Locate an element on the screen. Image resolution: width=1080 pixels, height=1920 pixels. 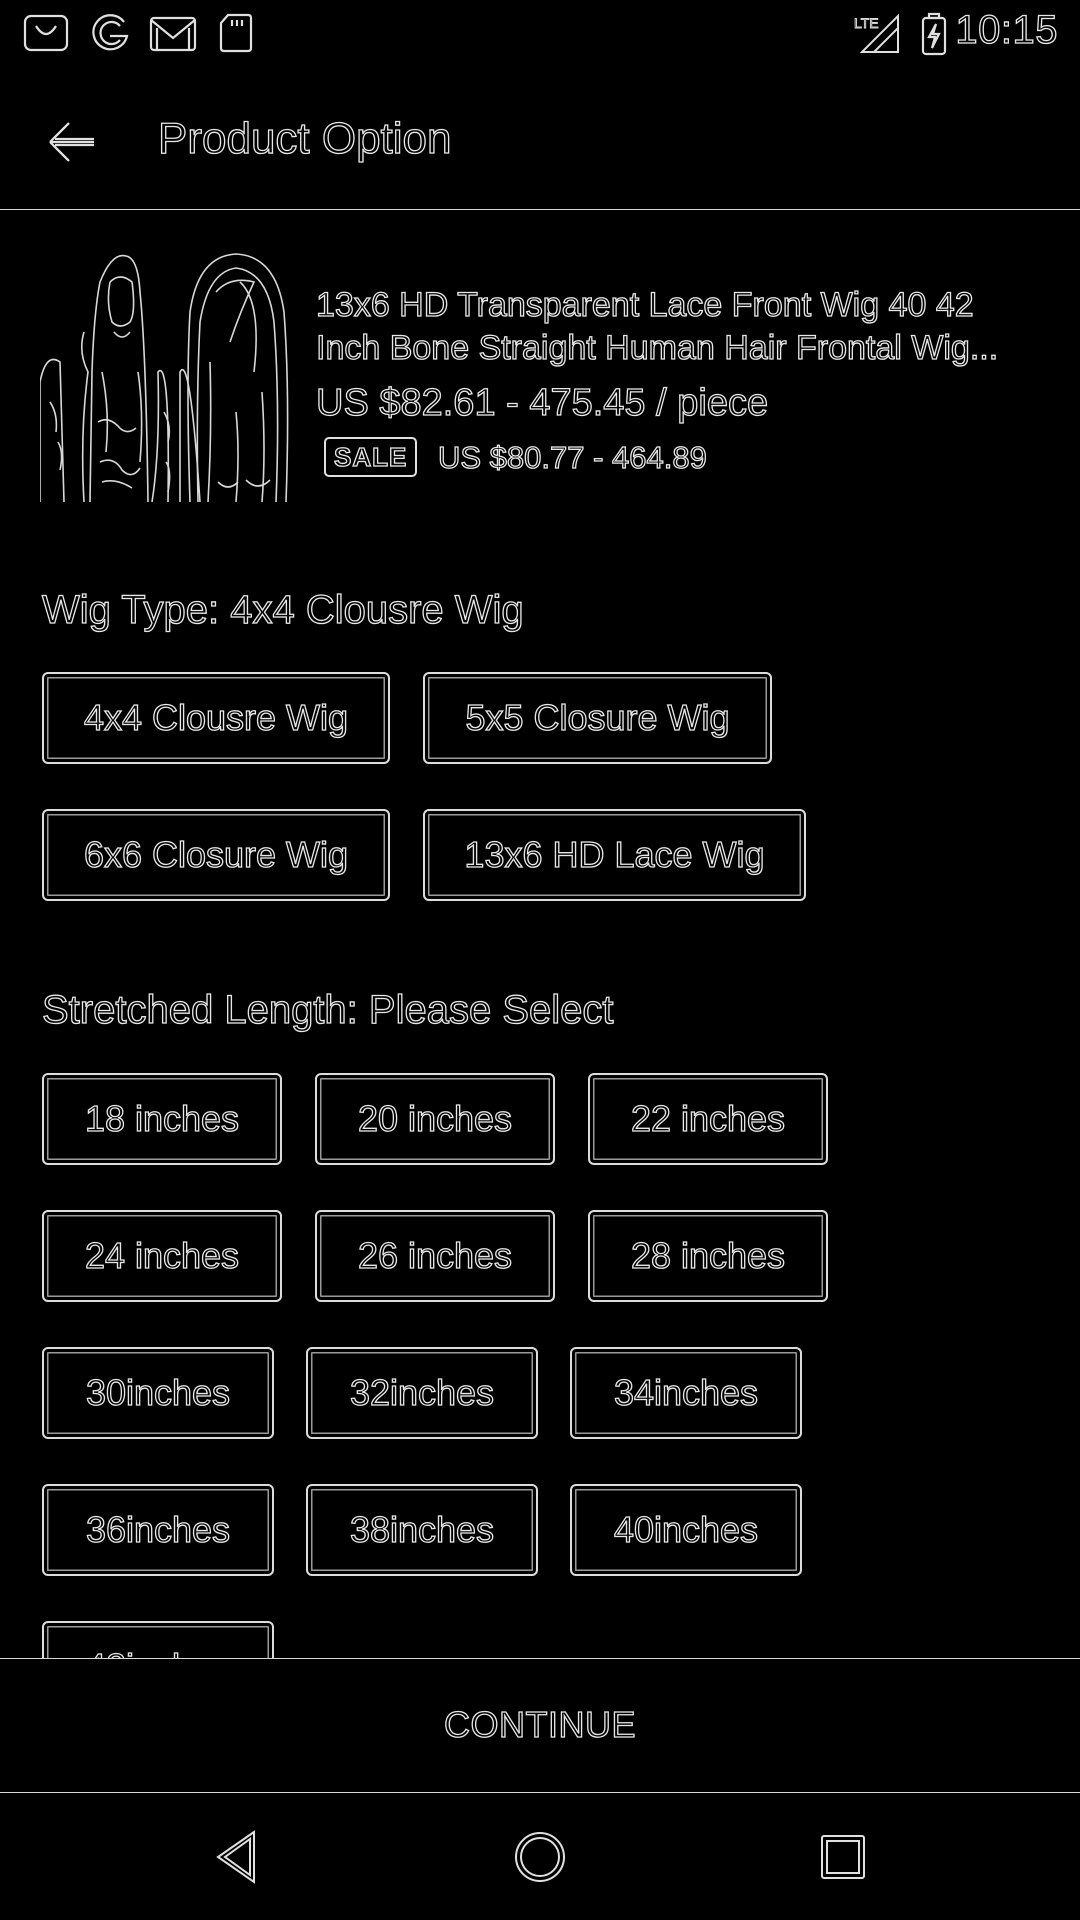
google-icon is located at coordinates (110, 32).